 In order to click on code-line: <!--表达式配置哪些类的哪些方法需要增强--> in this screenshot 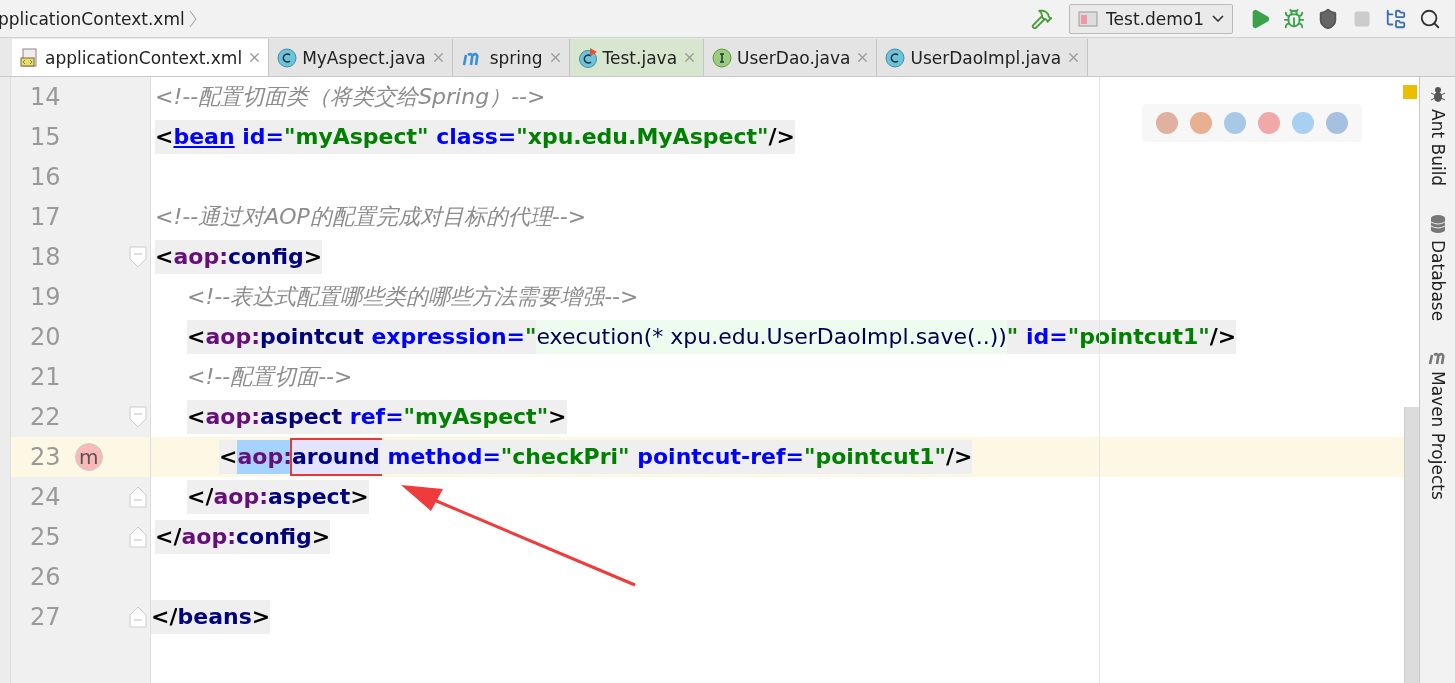, I will do `click(413, 297)`.